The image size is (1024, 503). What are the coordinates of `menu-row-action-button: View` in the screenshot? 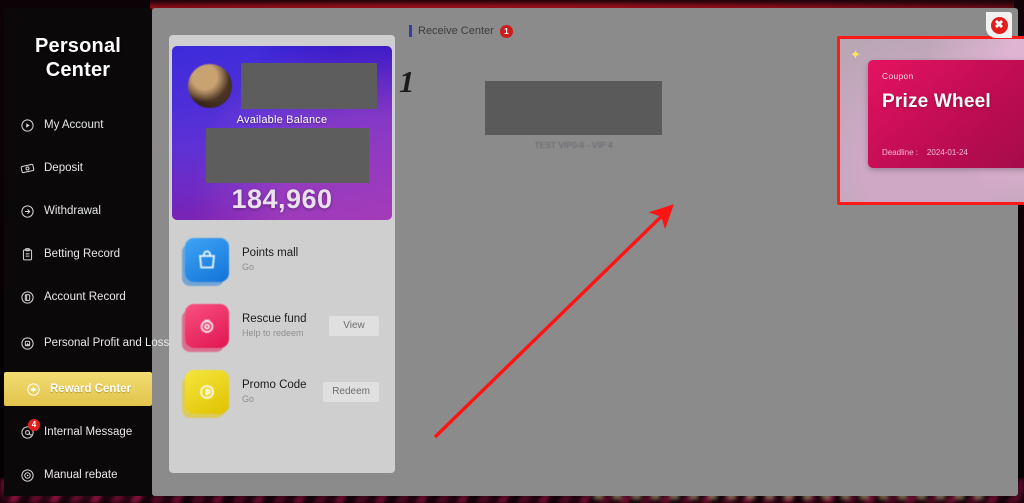 It's located at (354, 326).